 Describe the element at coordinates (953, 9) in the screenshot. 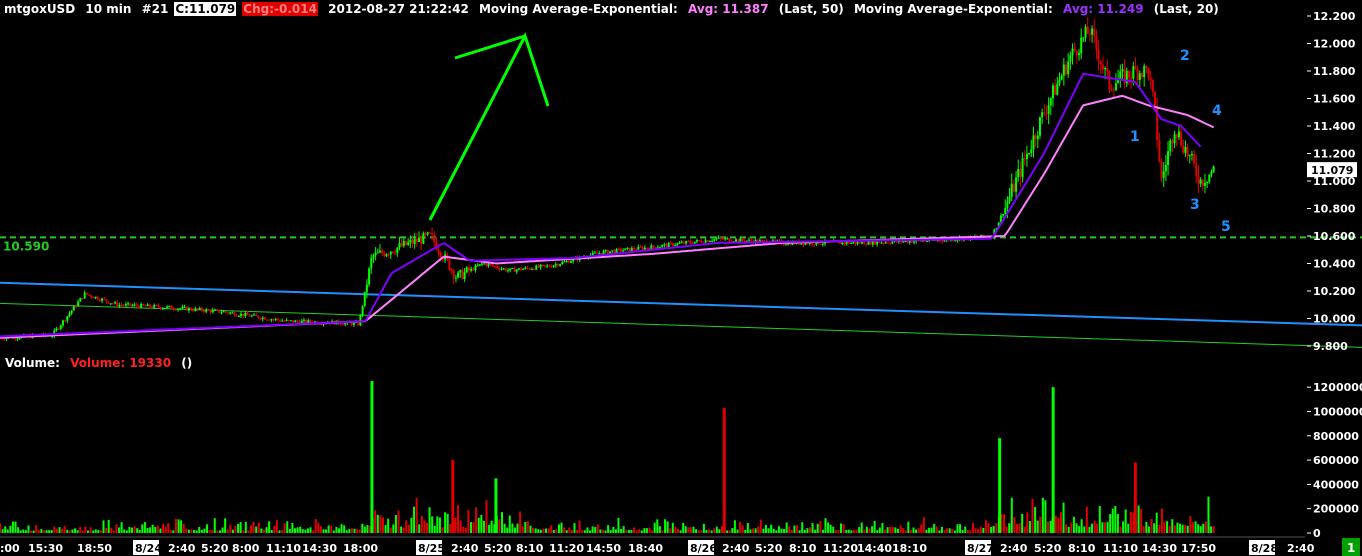

I see `ma2-name: Moving Average-Exponential:` at that location.